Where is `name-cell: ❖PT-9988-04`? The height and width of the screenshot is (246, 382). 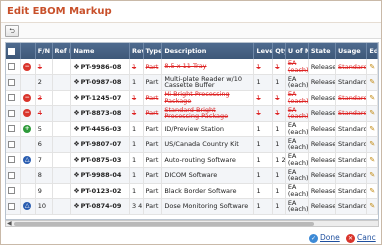
name-cell: ❖PT-9988-04 is located at coordinates (100, 175).